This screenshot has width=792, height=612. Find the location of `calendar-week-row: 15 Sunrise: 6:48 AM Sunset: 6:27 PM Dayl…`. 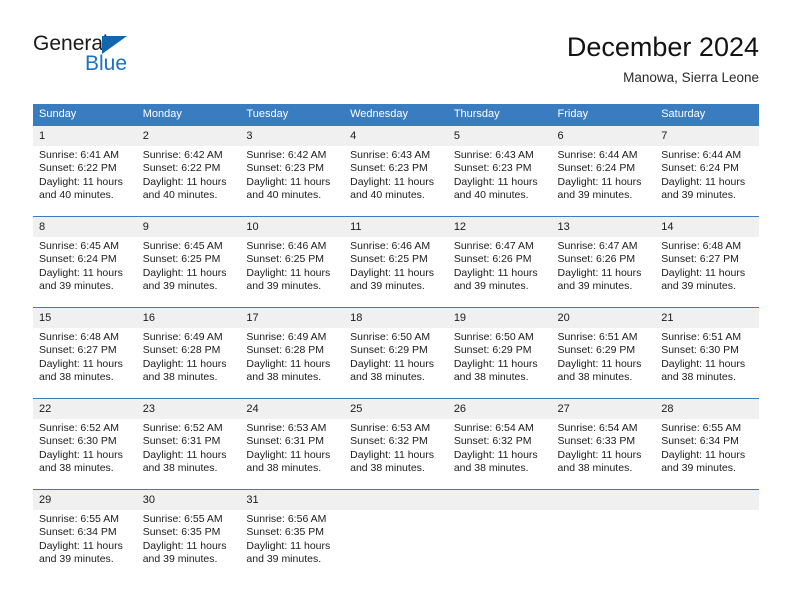

calendar-week-row: 15 Sunrise: 6:48 AM Sunset: 6:27 PM Dayl… is located at coordinates (396, 353).